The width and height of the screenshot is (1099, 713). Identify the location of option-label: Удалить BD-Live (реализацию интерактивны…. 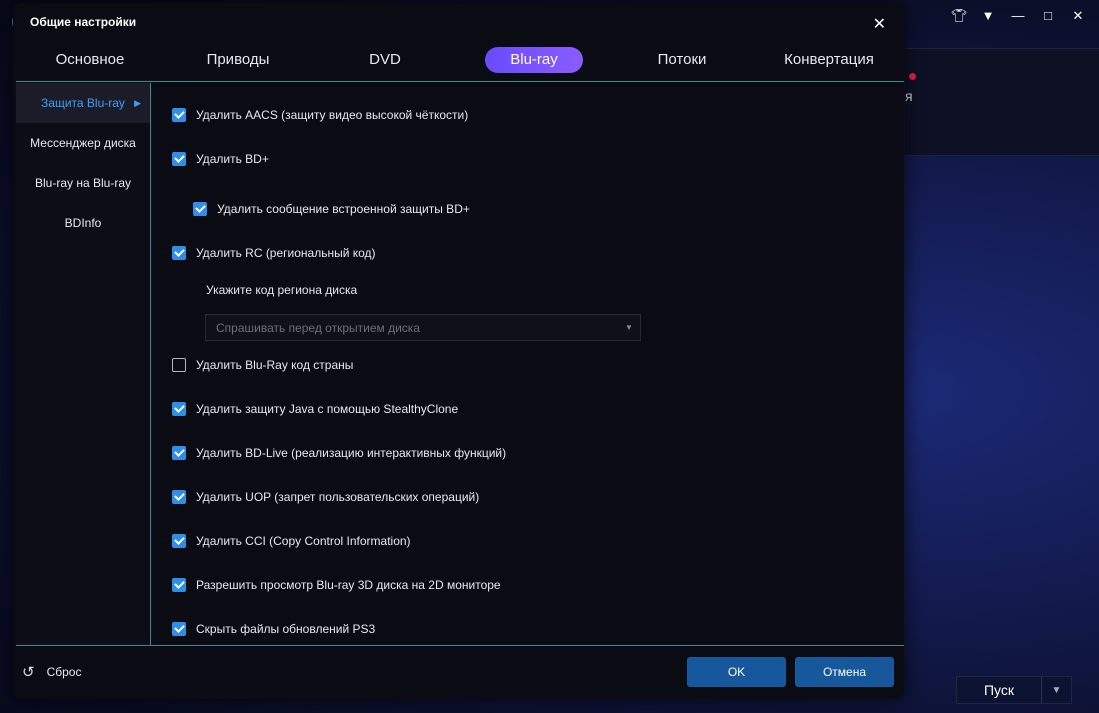
(351, 453).